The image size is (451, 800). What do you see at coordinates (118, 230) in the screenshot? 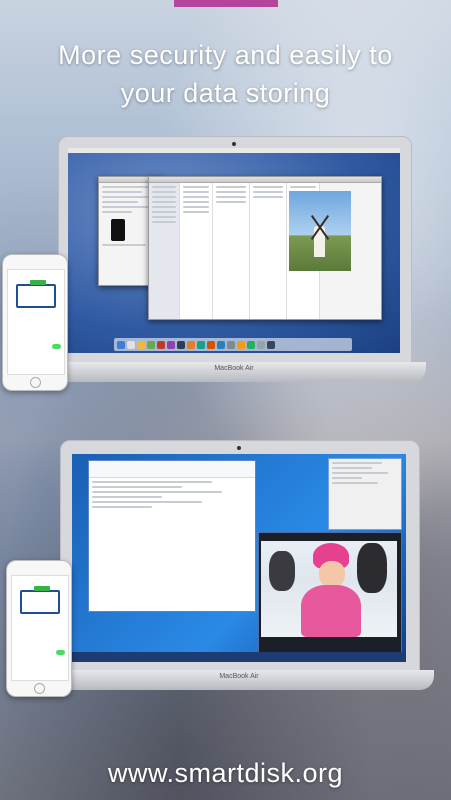
I see `phone-thumbnail` at bounding box center [118, 230].